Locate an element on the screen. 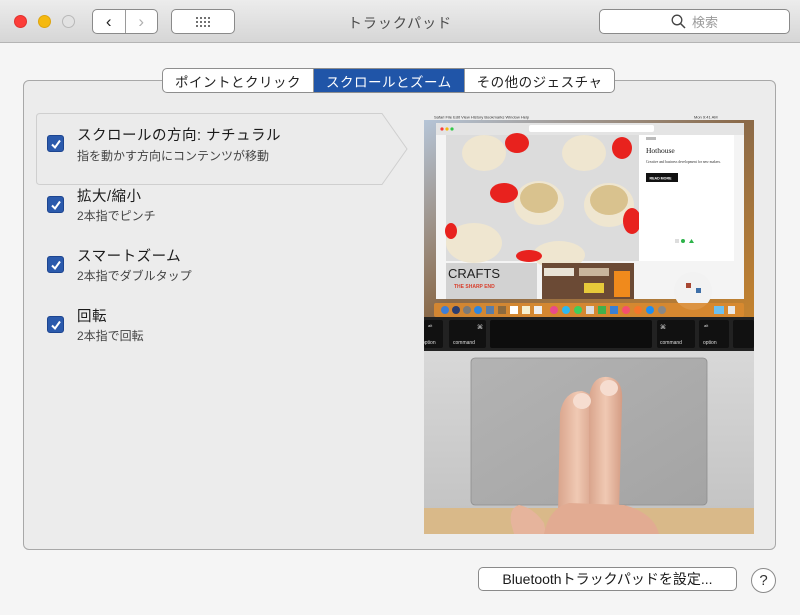  menu-bar-clock: Mon 9:41 AM is located at coordinates (706, 117).